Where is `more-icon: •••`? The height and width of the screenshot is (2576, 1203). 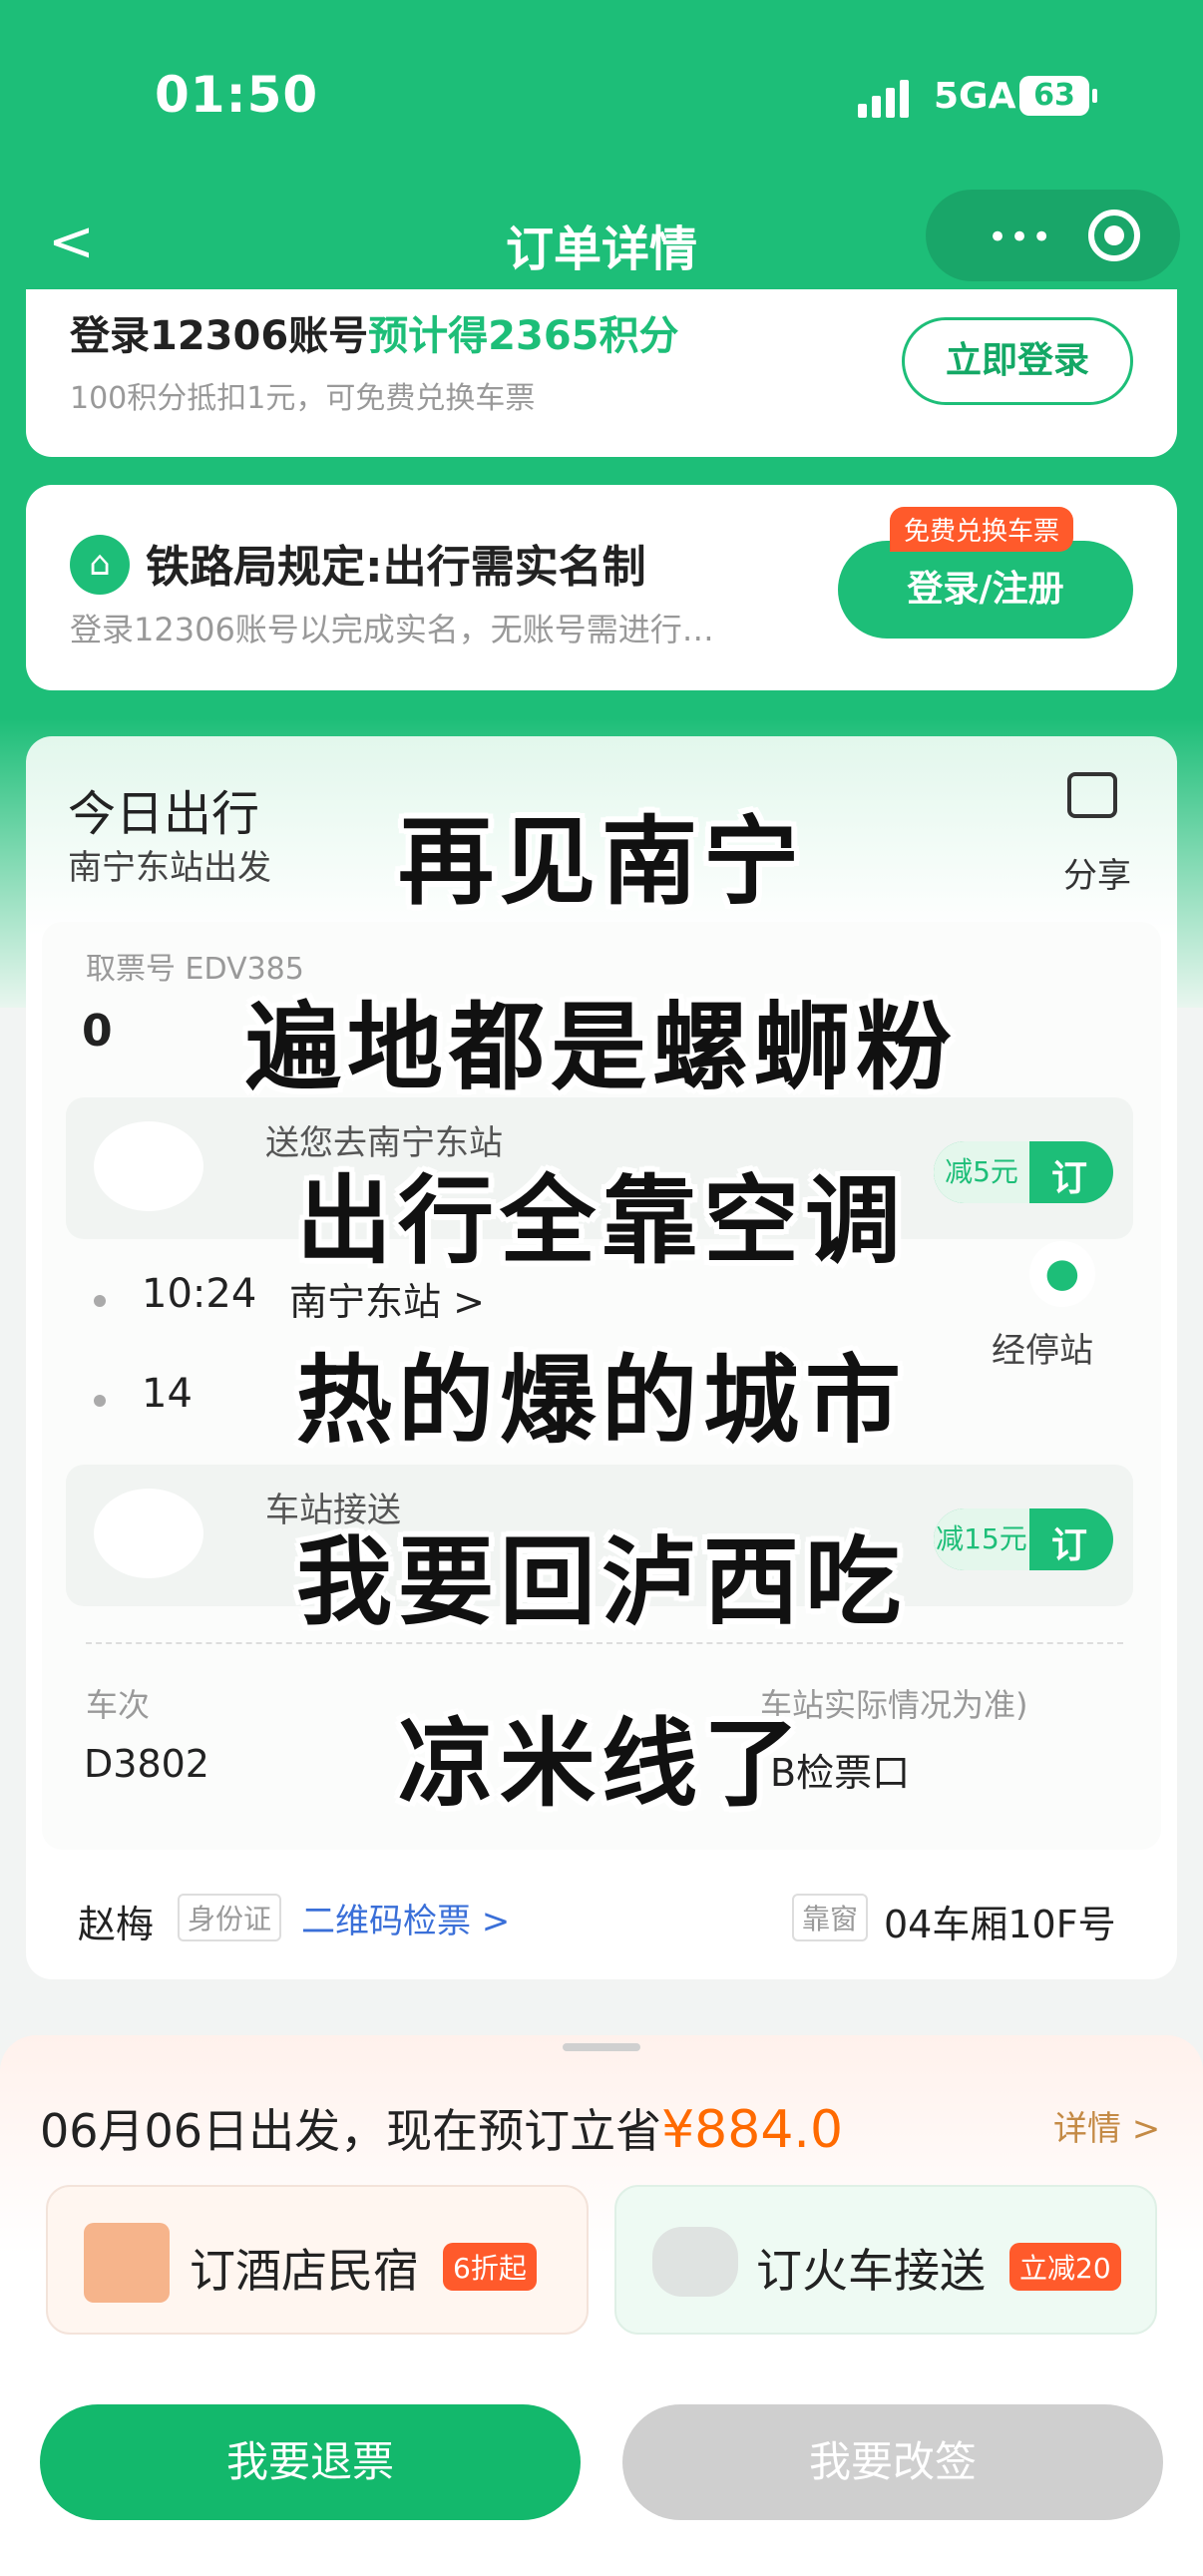
more-icon: ••• is located at coordinates (1020, 237).